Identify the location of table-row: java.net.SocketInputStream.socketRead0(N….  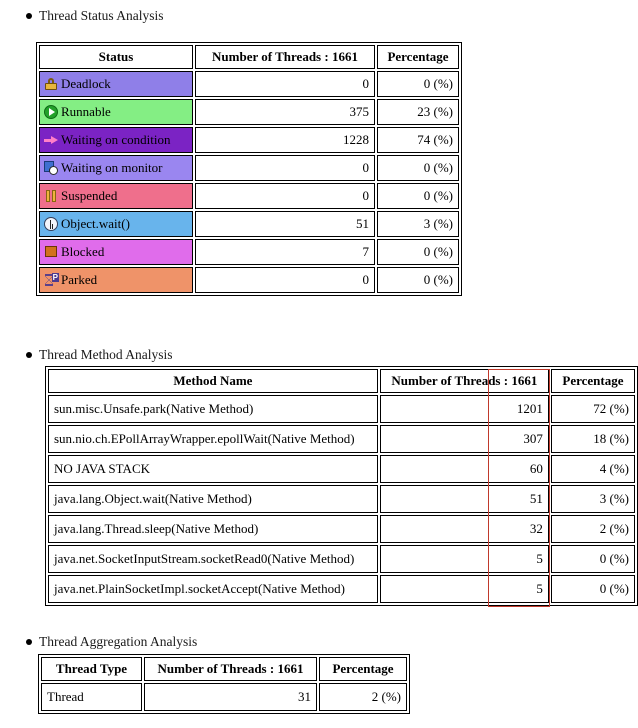
(341, 559).